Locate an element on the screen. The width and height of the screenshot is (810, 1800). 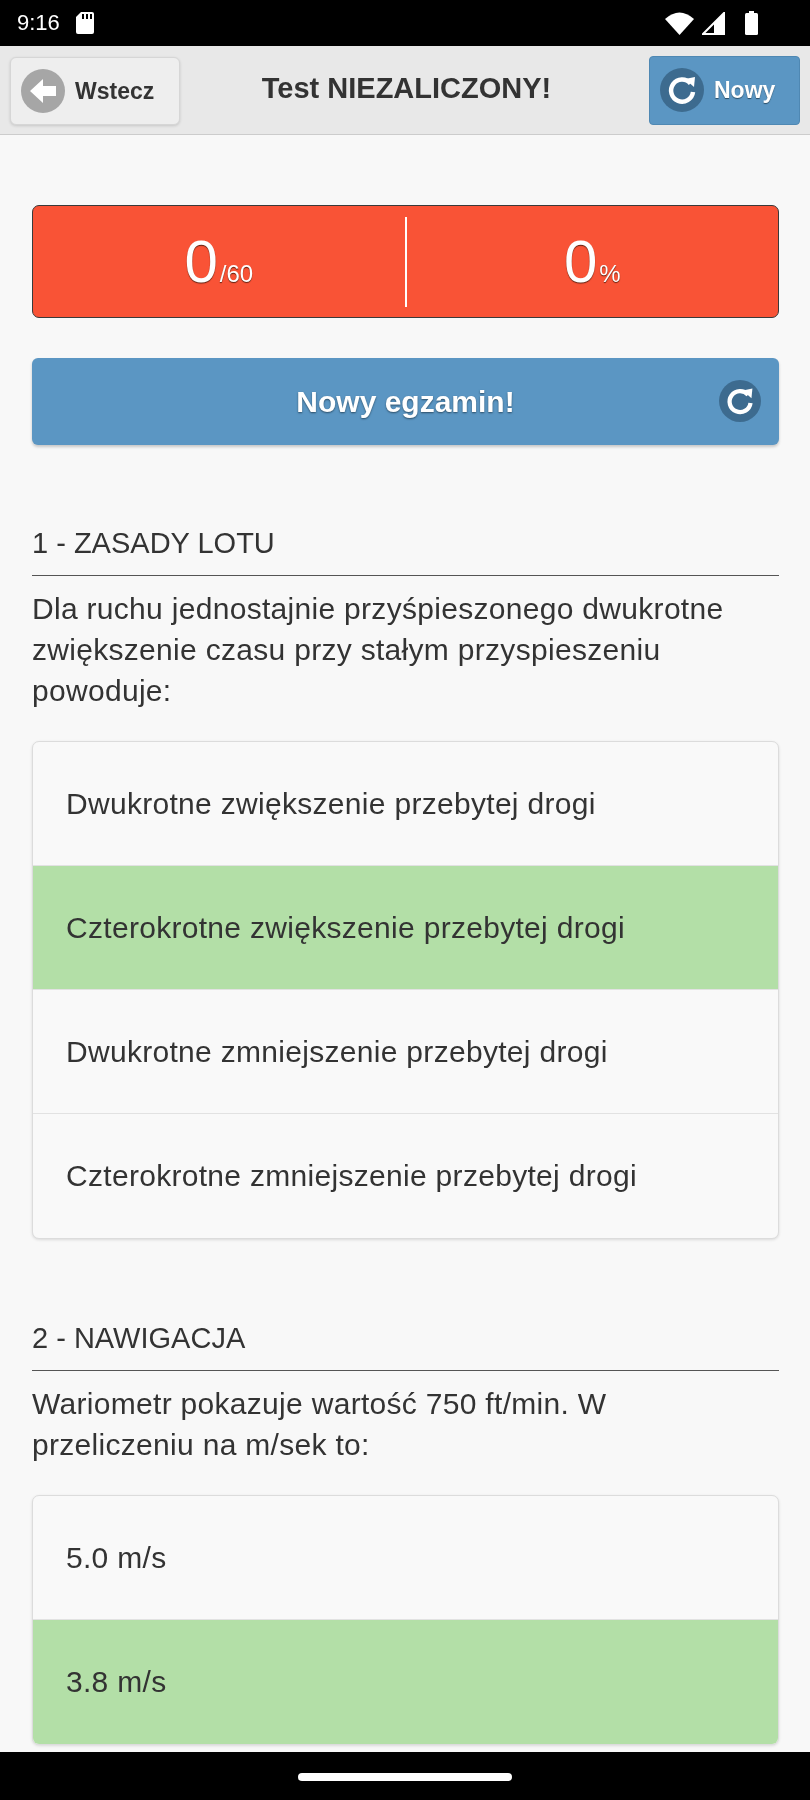
answer-option: Dwukrotne zmniejszenie przebytej drogi is located at coordinates (405, 1052).